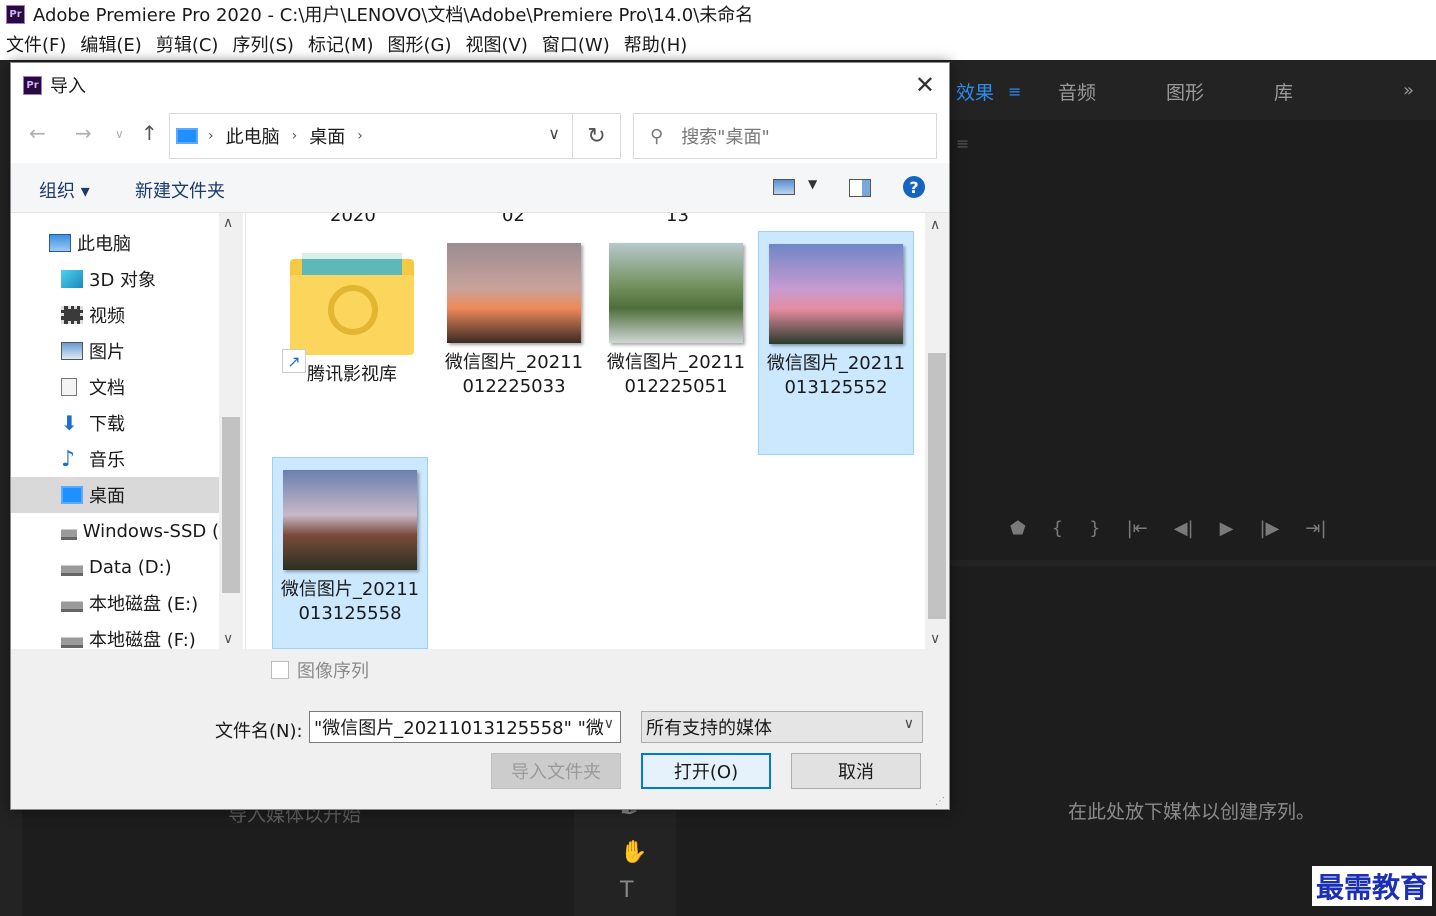  Describe the element at coordinates (1315, 528) in the screenshot. I see `go-to-out-icon: ⇥|` at that location.